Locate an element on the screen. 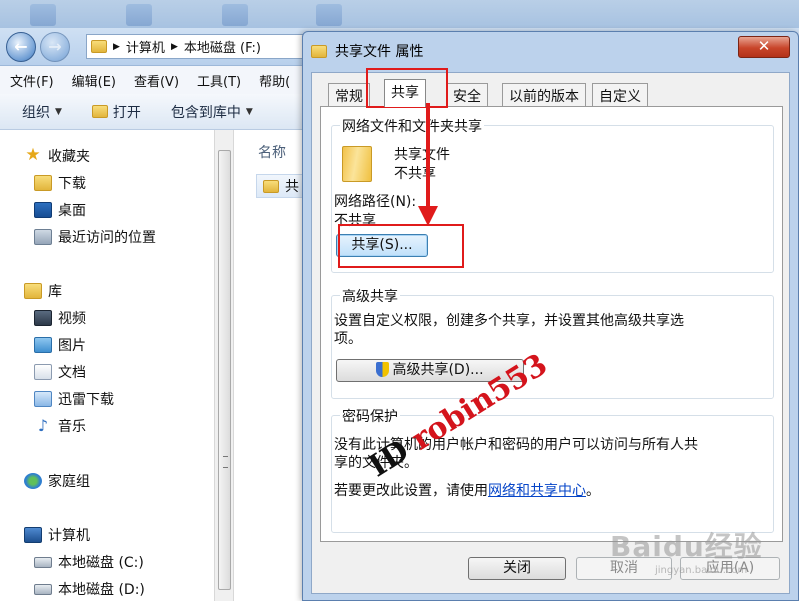 The image size is (799, 601). organize-button: 组织 ▼ is located at coordinates (42, 112).